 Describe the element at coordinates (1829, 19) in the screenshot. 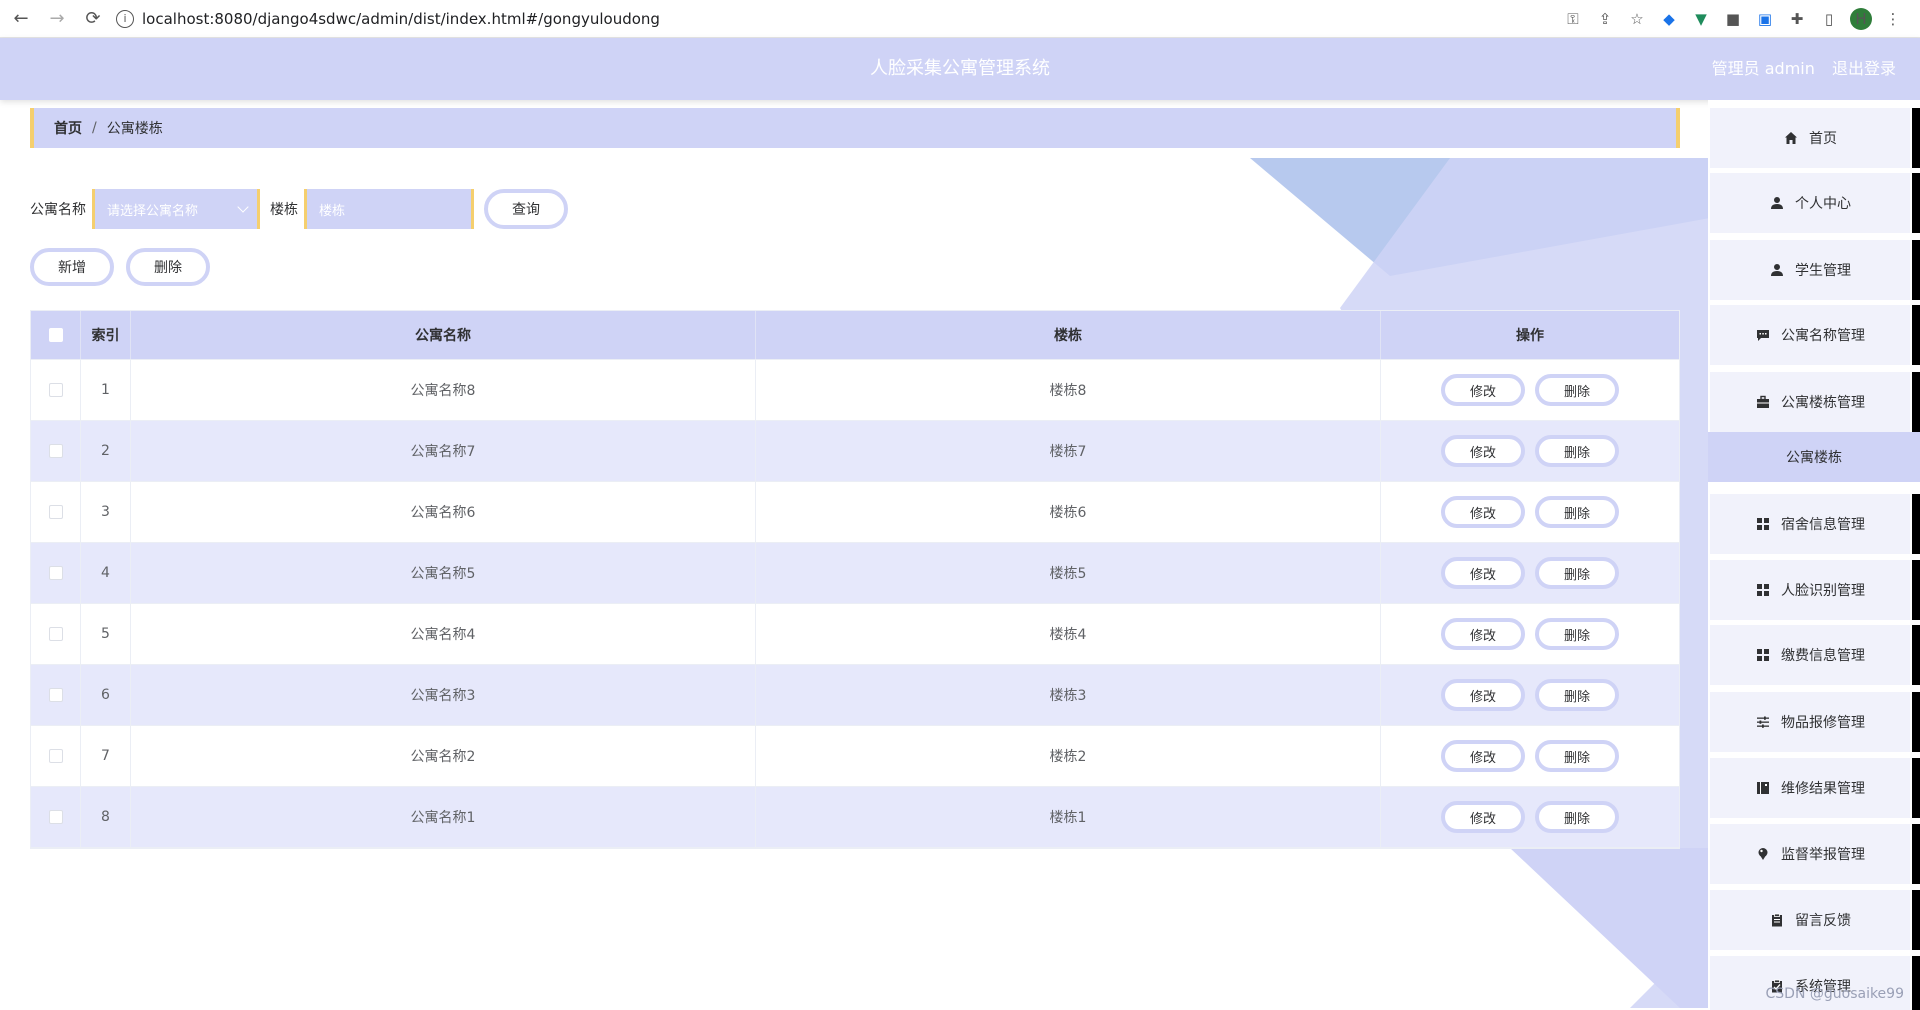

I see `sidepanel-icon: ▯` at that location.